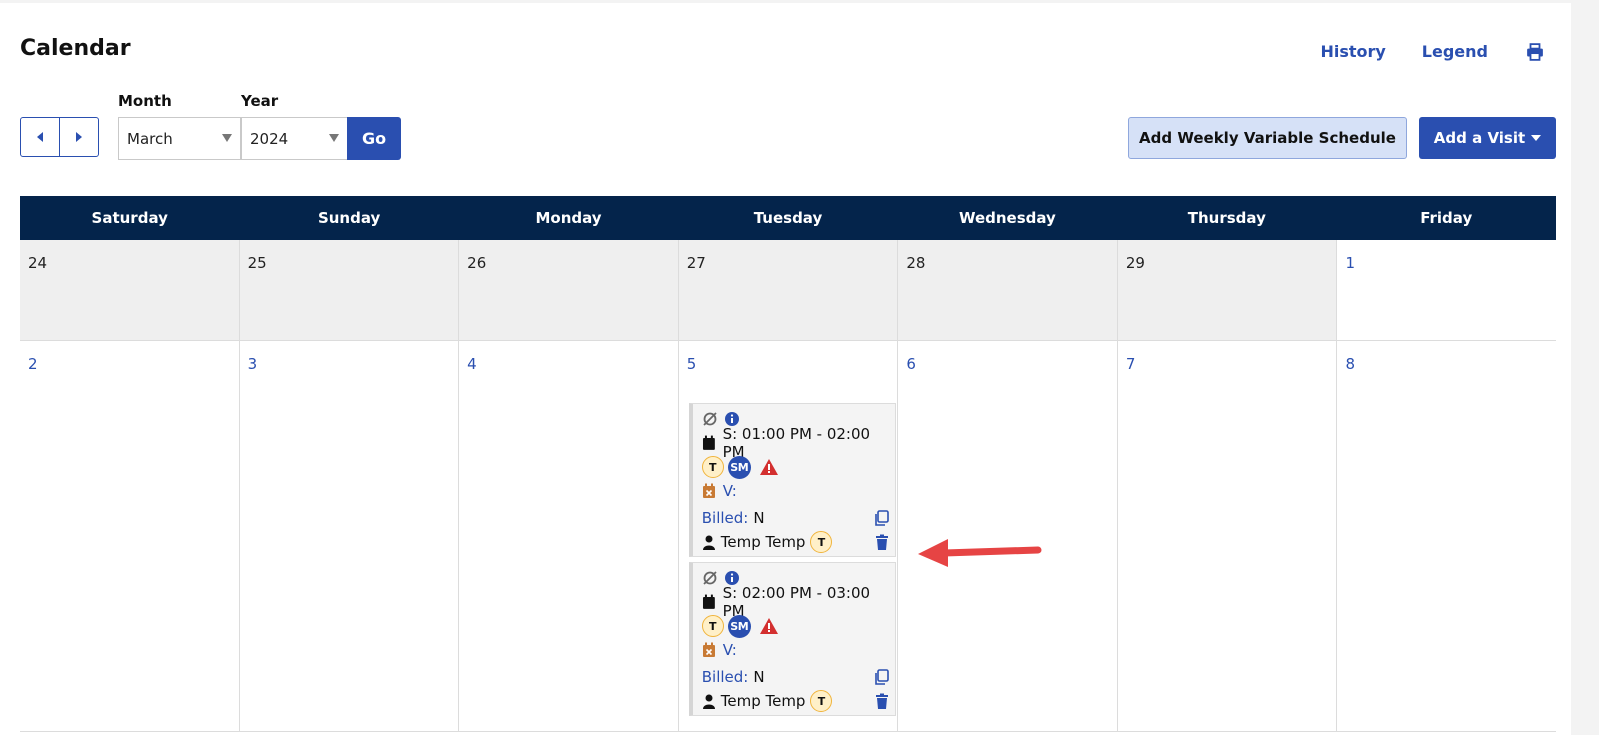 The image size is (1599, 735). I want to click on weekday-thursday: Thursday, so click(1226, 218).